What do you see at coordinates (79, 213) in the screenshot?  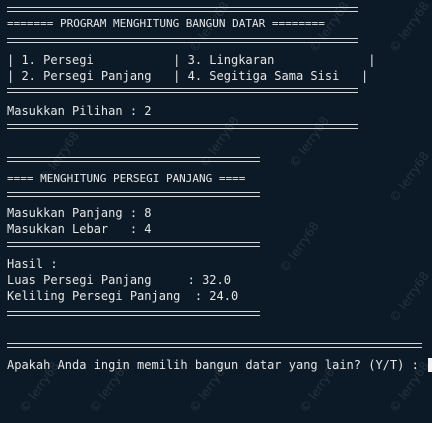 I see `length-input-line: Masukkan Panjang : 8` at bounding box center [79, 213].